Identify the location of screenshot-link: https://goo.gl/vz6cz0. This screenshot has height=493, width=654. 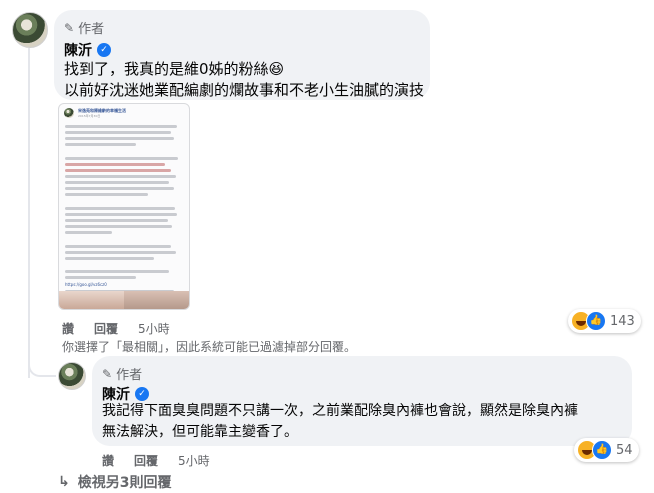
(86, 284).